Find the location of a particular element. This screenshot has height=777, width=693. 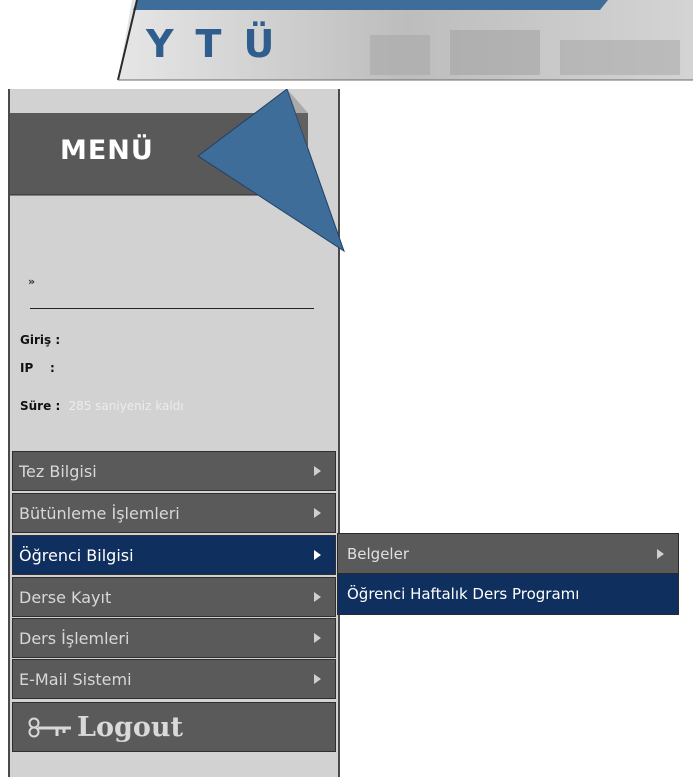

logout-button: Logout is located at coordinates (174, 727).